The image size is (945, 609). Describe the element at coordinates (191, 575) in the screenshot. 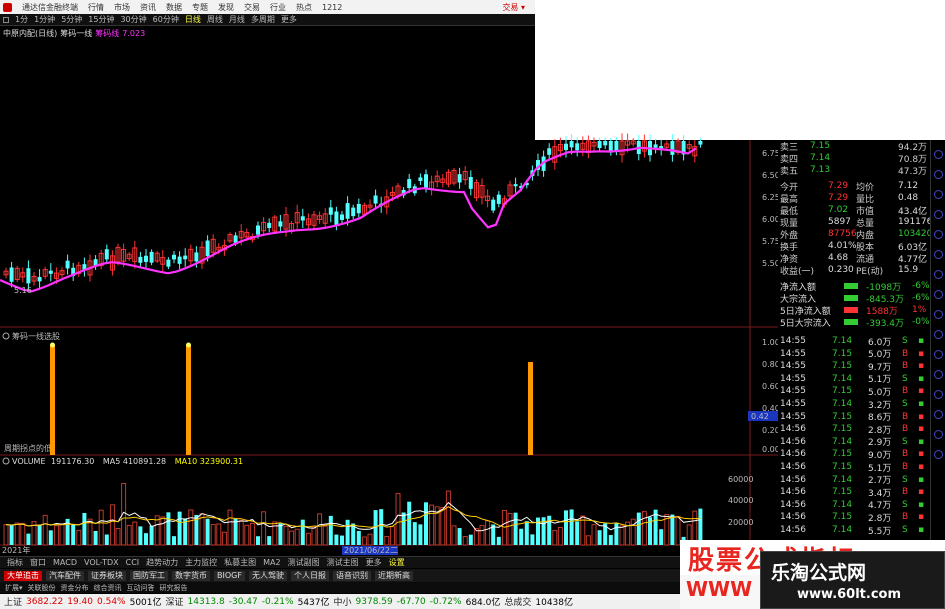

I see `block-digital-currency: 数字货币` at that location.